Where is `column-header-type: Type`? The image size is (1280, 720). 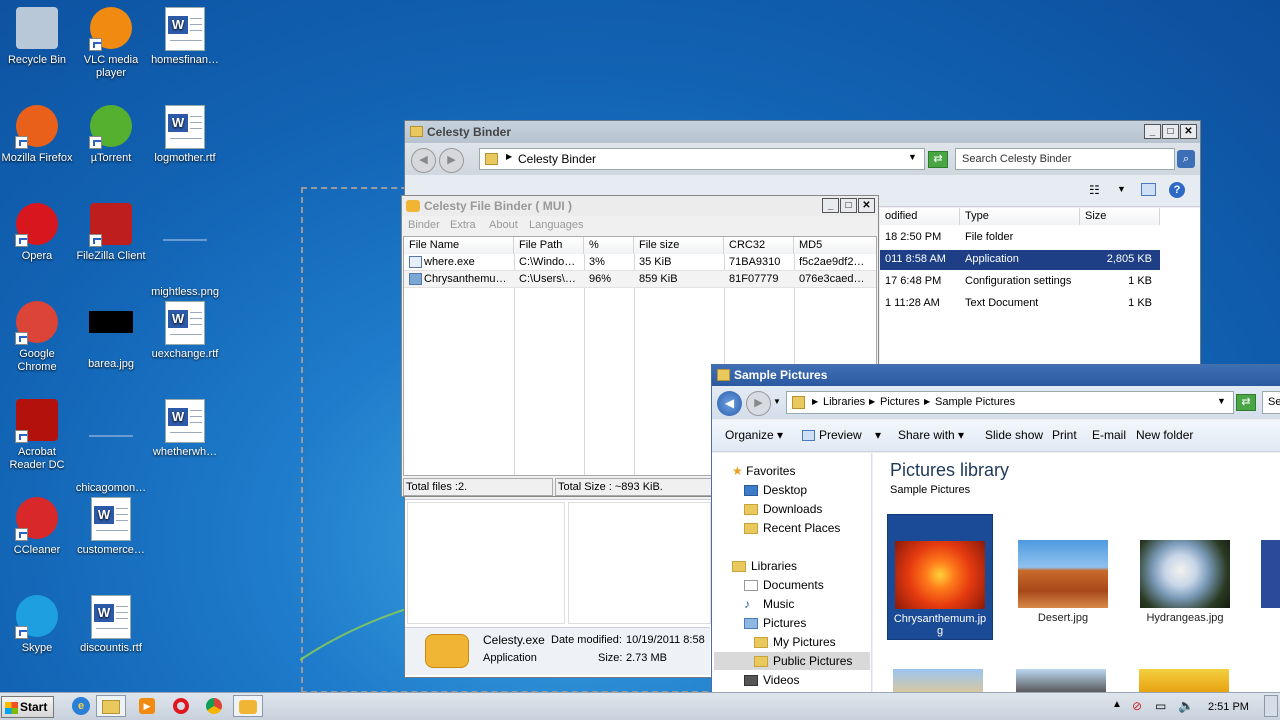 column-header-type: Type is located at coordinates (1020, 216).